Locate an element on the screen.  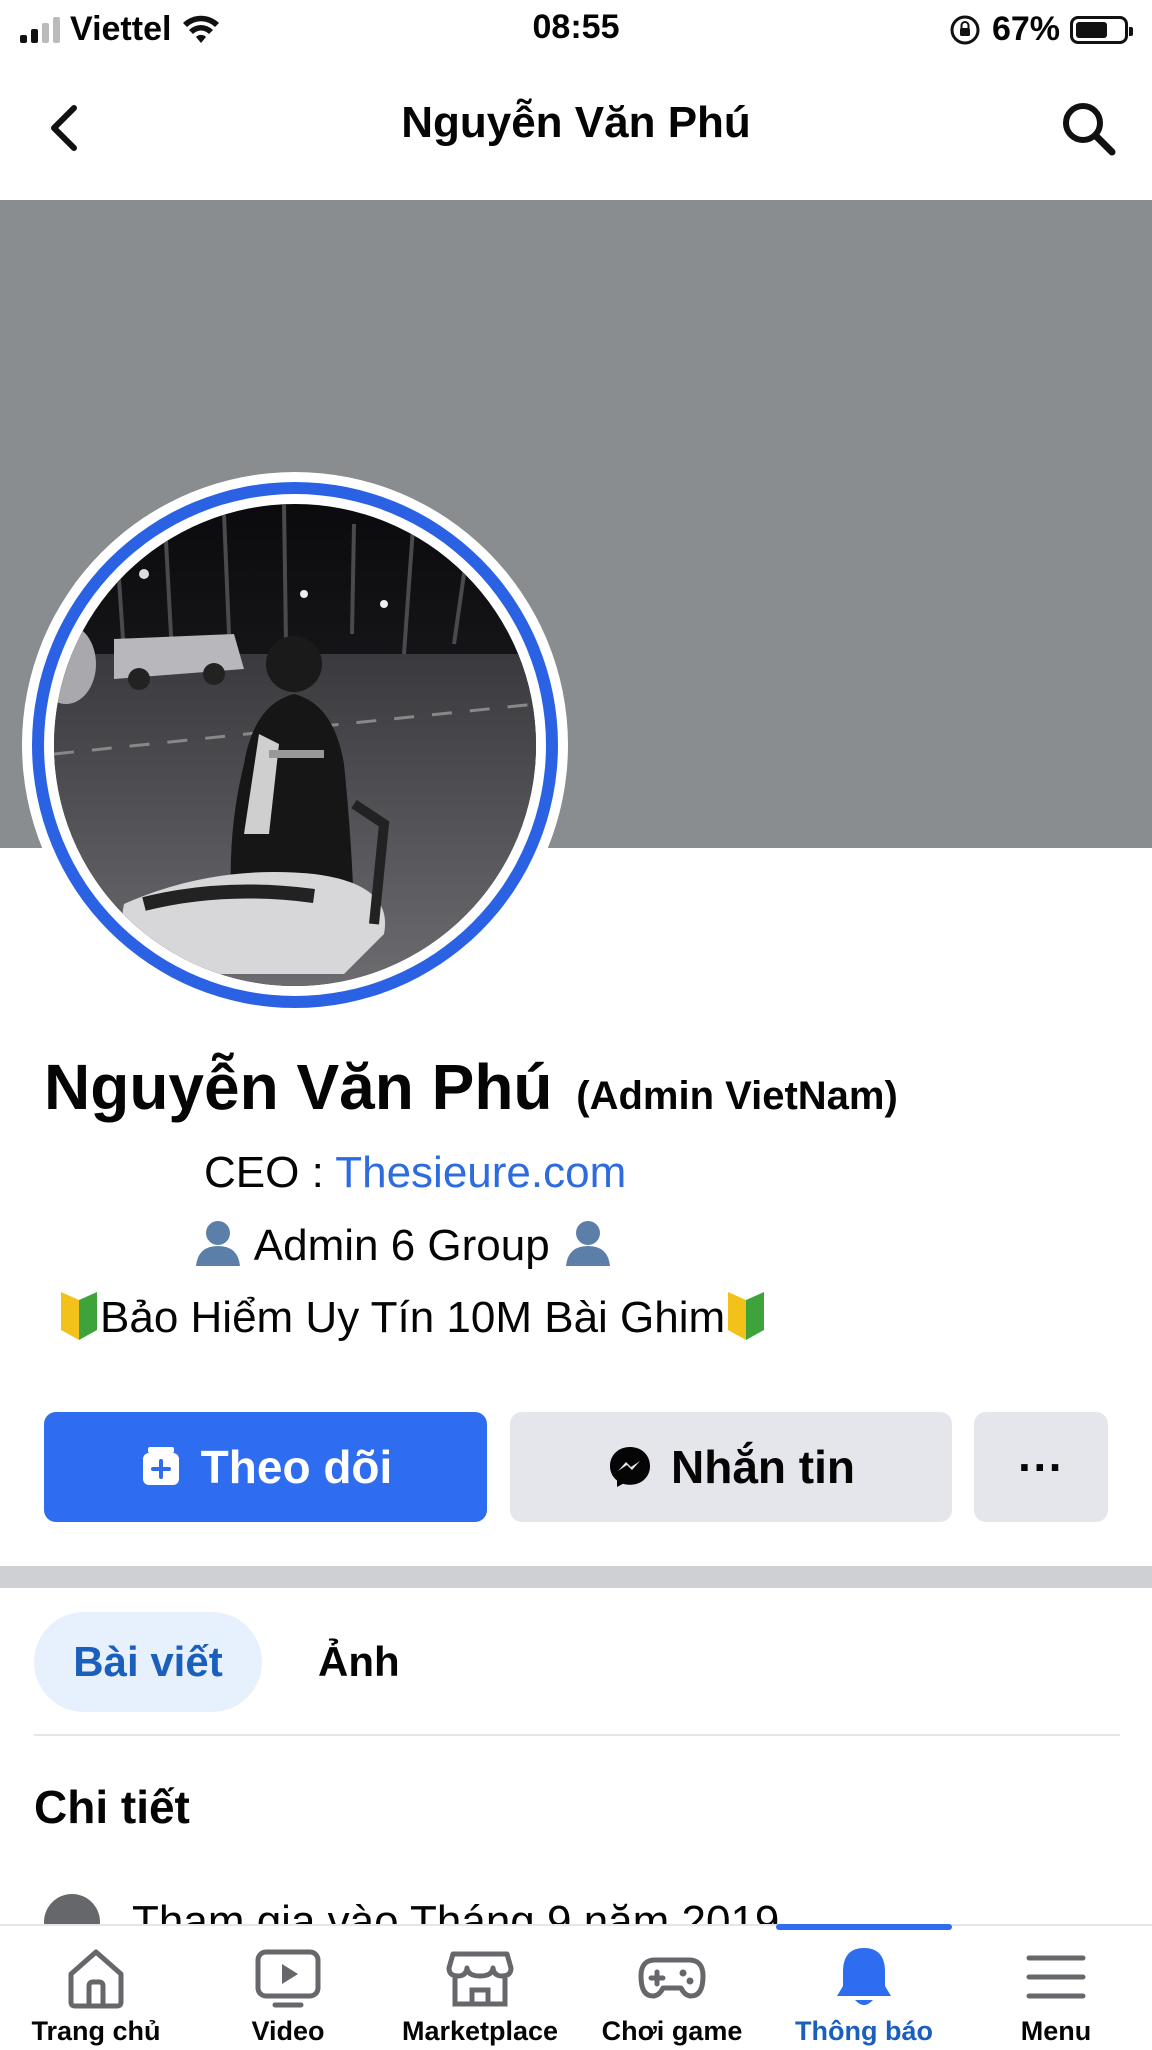
search-button is located at coordinates (1088, 128).